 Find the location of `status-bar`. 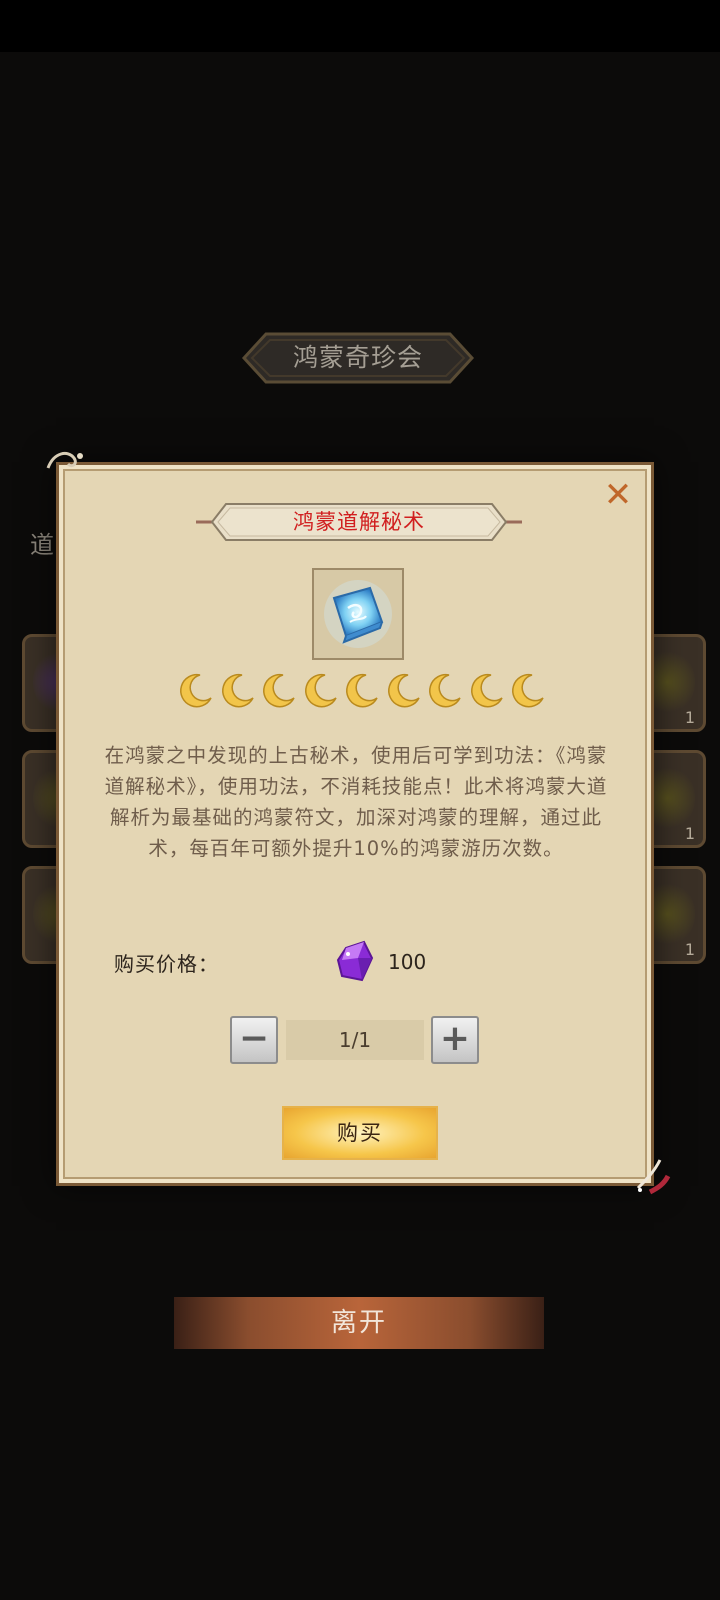

status-bar is located at coordinates (360, 26).